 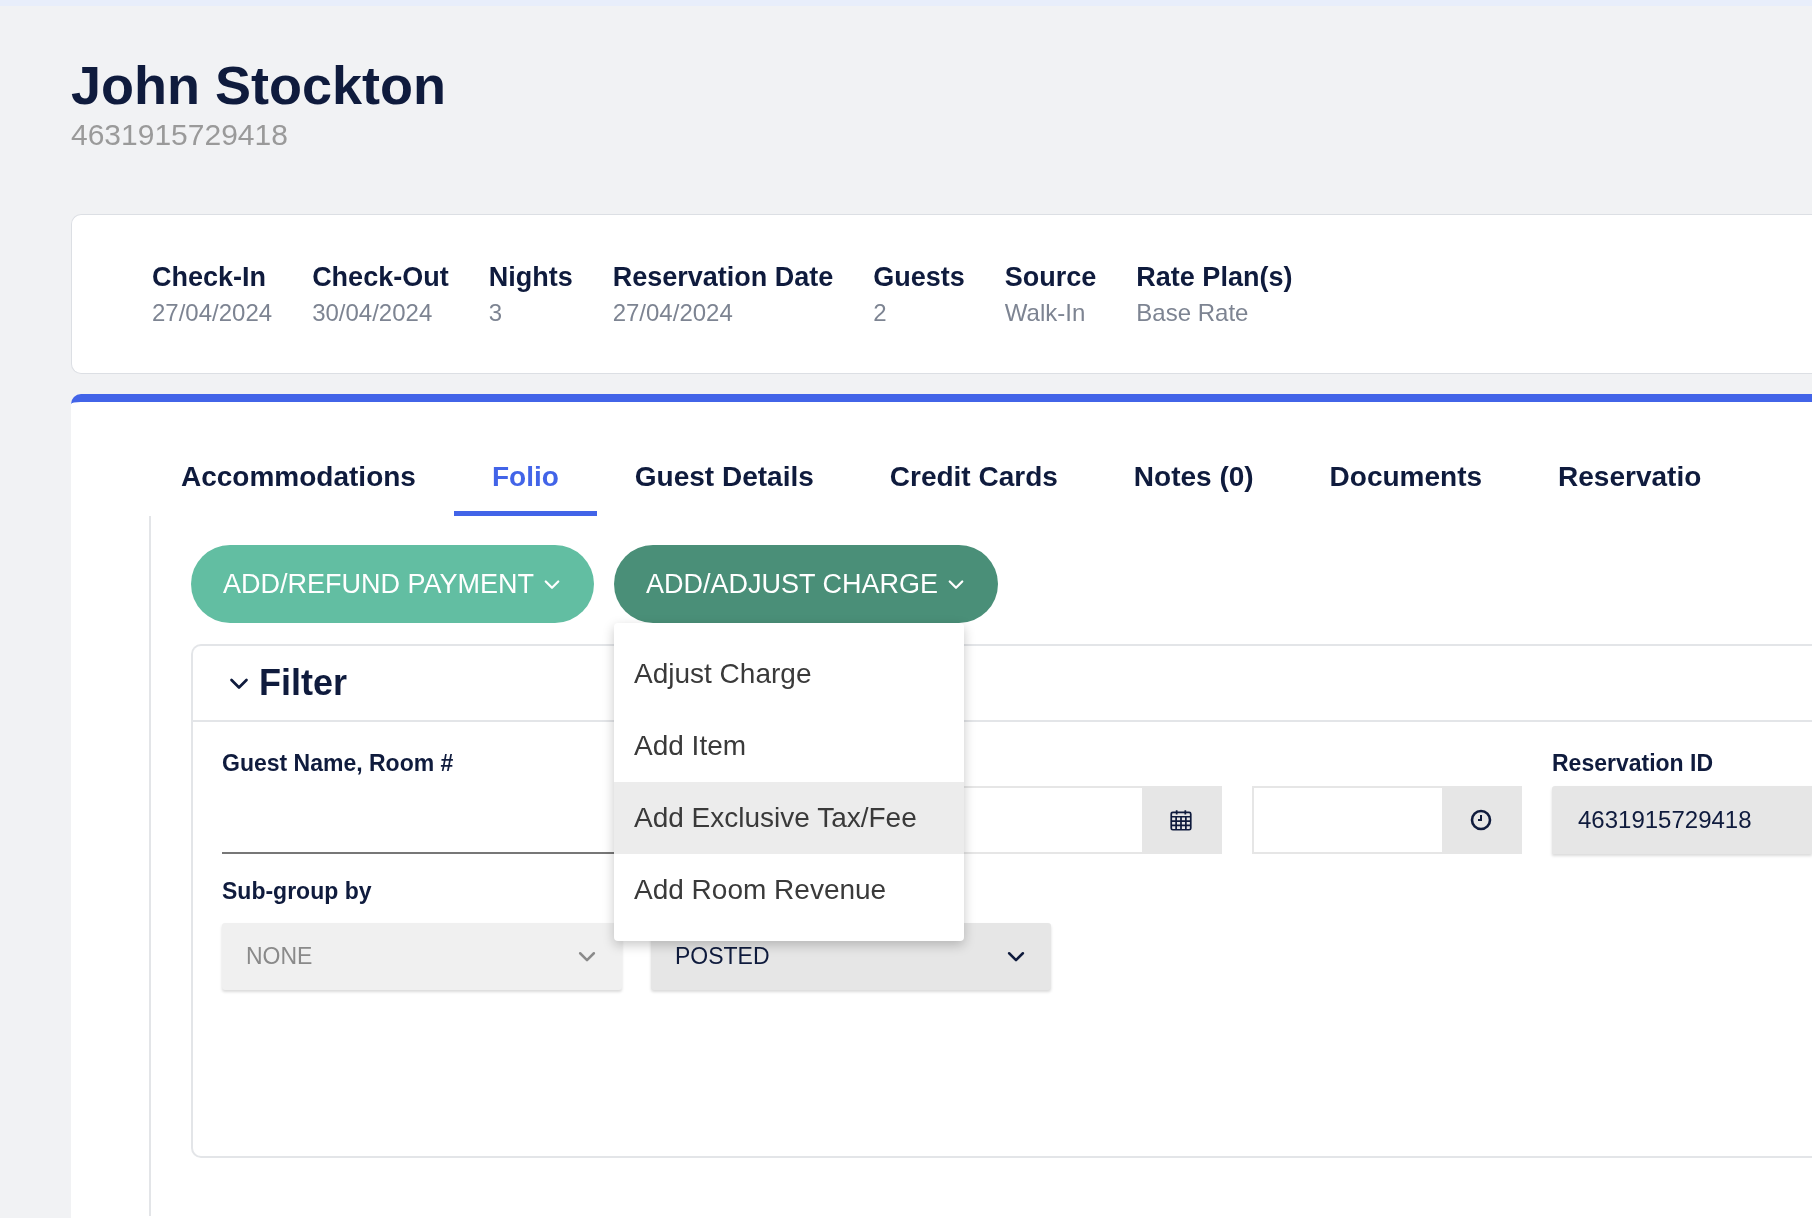 What do you see at coordinates (1633, 763) in the screenshot?
I see `field-label: Reservation ID` at bounding box center [1633, 763].